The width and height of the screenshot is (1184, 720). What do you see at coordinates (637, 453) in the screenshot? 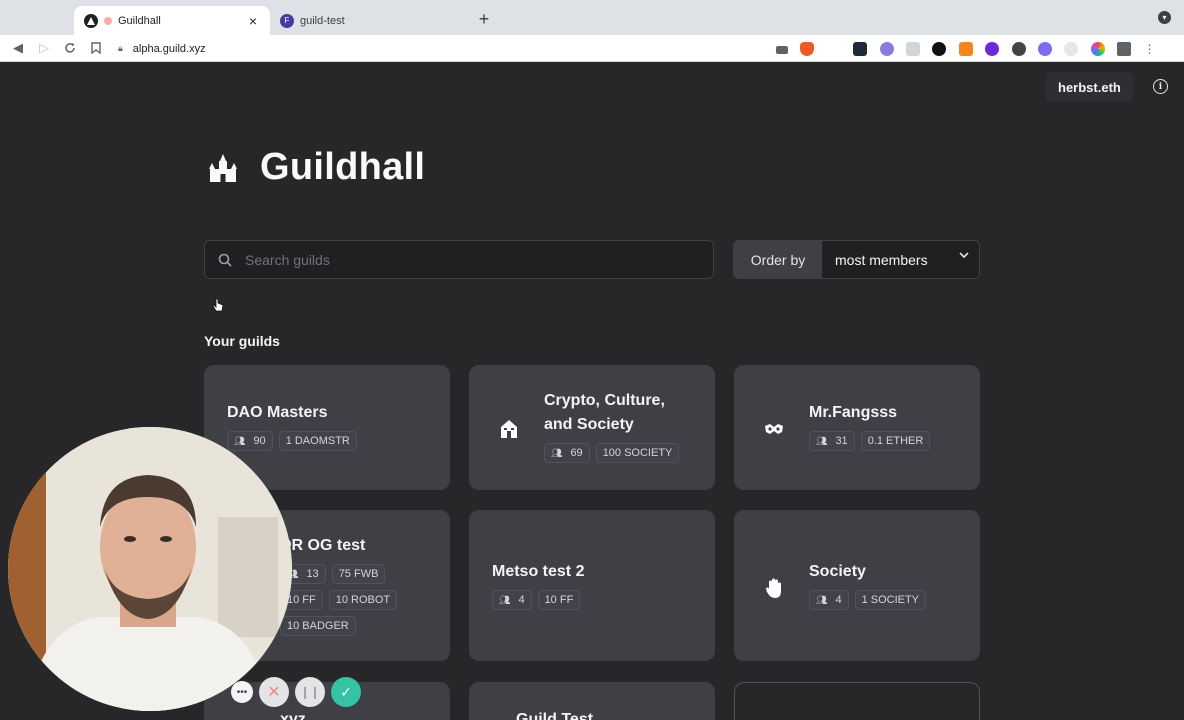
I see `requirement-tag: 100 SOCIETY` at bounding box center [637, 453].